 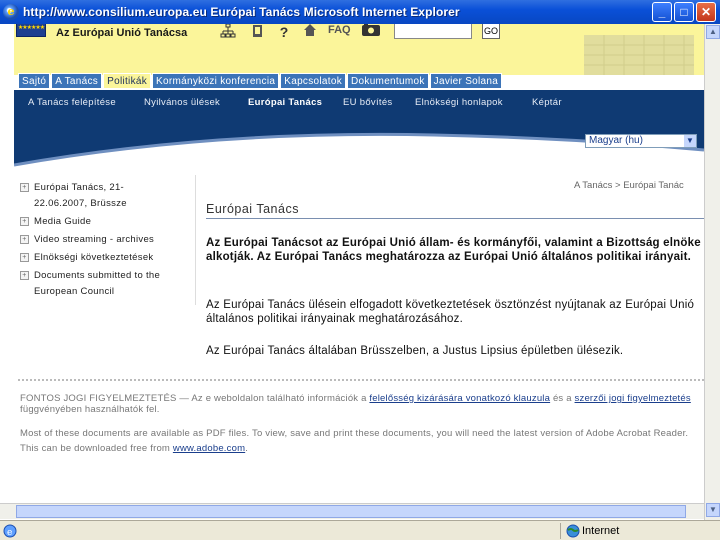 What do you see at coordinates (388, 81) in the screenshot?
I see `tab-dokumentumok: Dokumentumok` at bounding box center [388, 81].